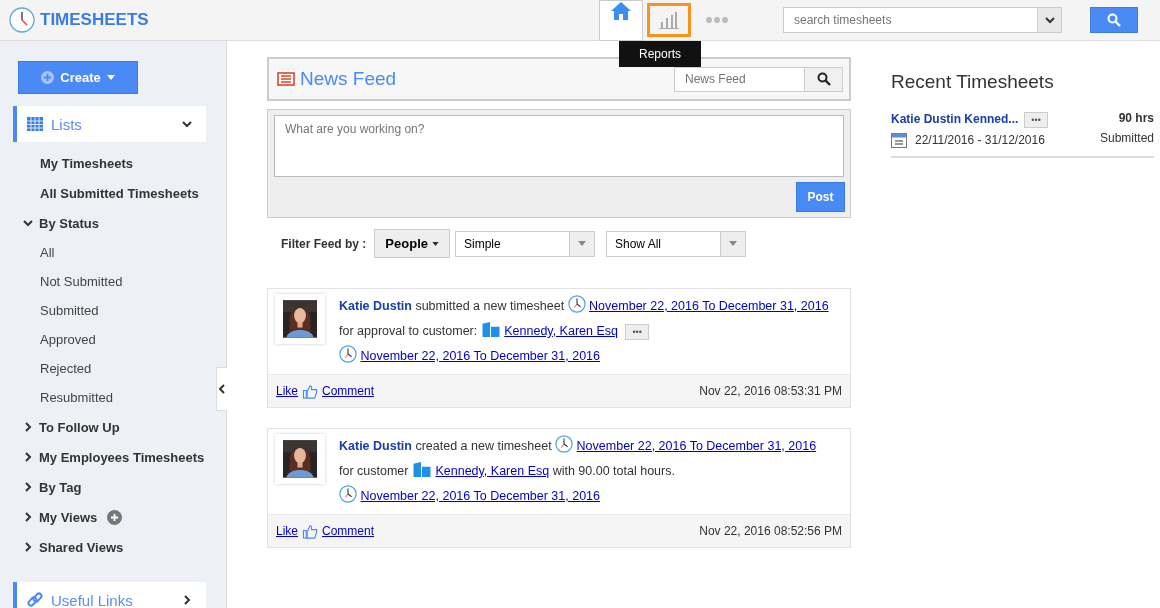 This screenshot has height=608, width=1160. I want to click on sidebar-item: Rejected, so click(66, 368).